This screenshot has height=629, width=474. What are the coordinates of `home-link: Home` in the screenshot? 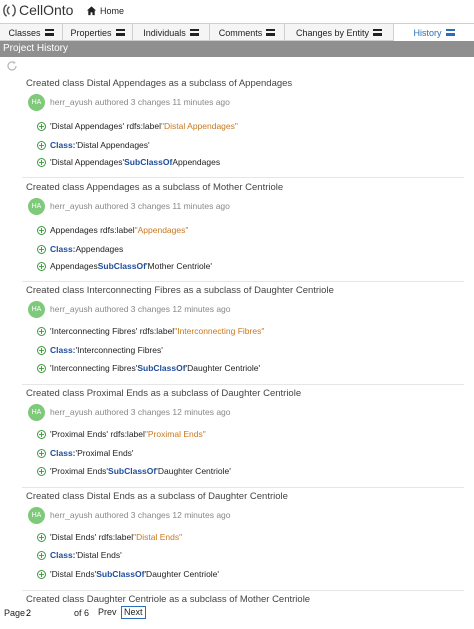 It's located at (105, 10).